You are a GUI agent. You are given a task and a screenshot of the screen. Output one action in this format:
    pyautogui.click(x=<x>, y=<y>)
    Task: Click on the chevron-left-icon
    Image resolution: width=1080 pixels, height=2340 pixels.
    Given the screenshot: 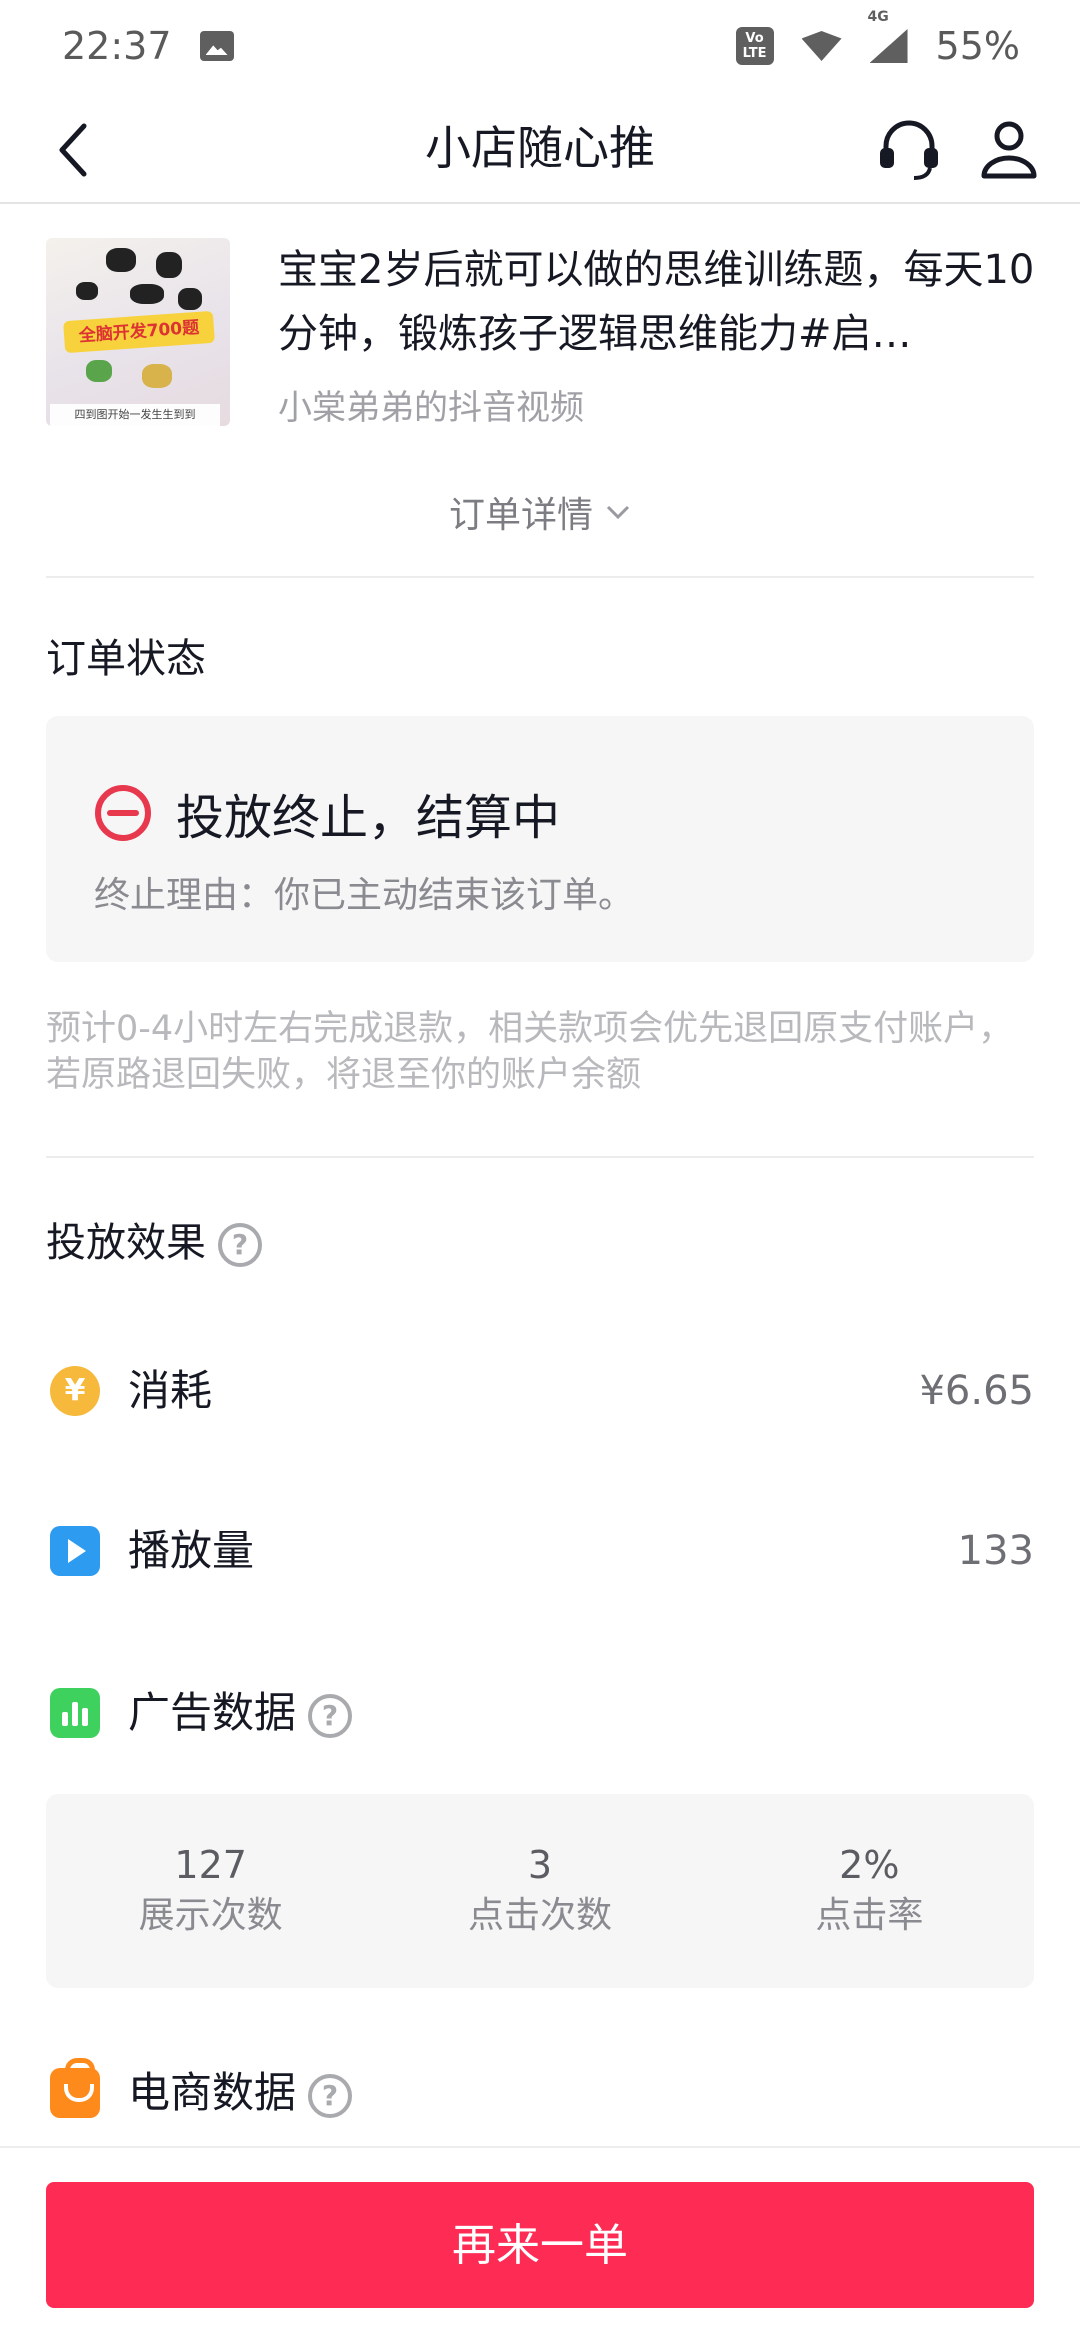 What is the action you would take?
    pyautogui.click(x=73, y=150)
    